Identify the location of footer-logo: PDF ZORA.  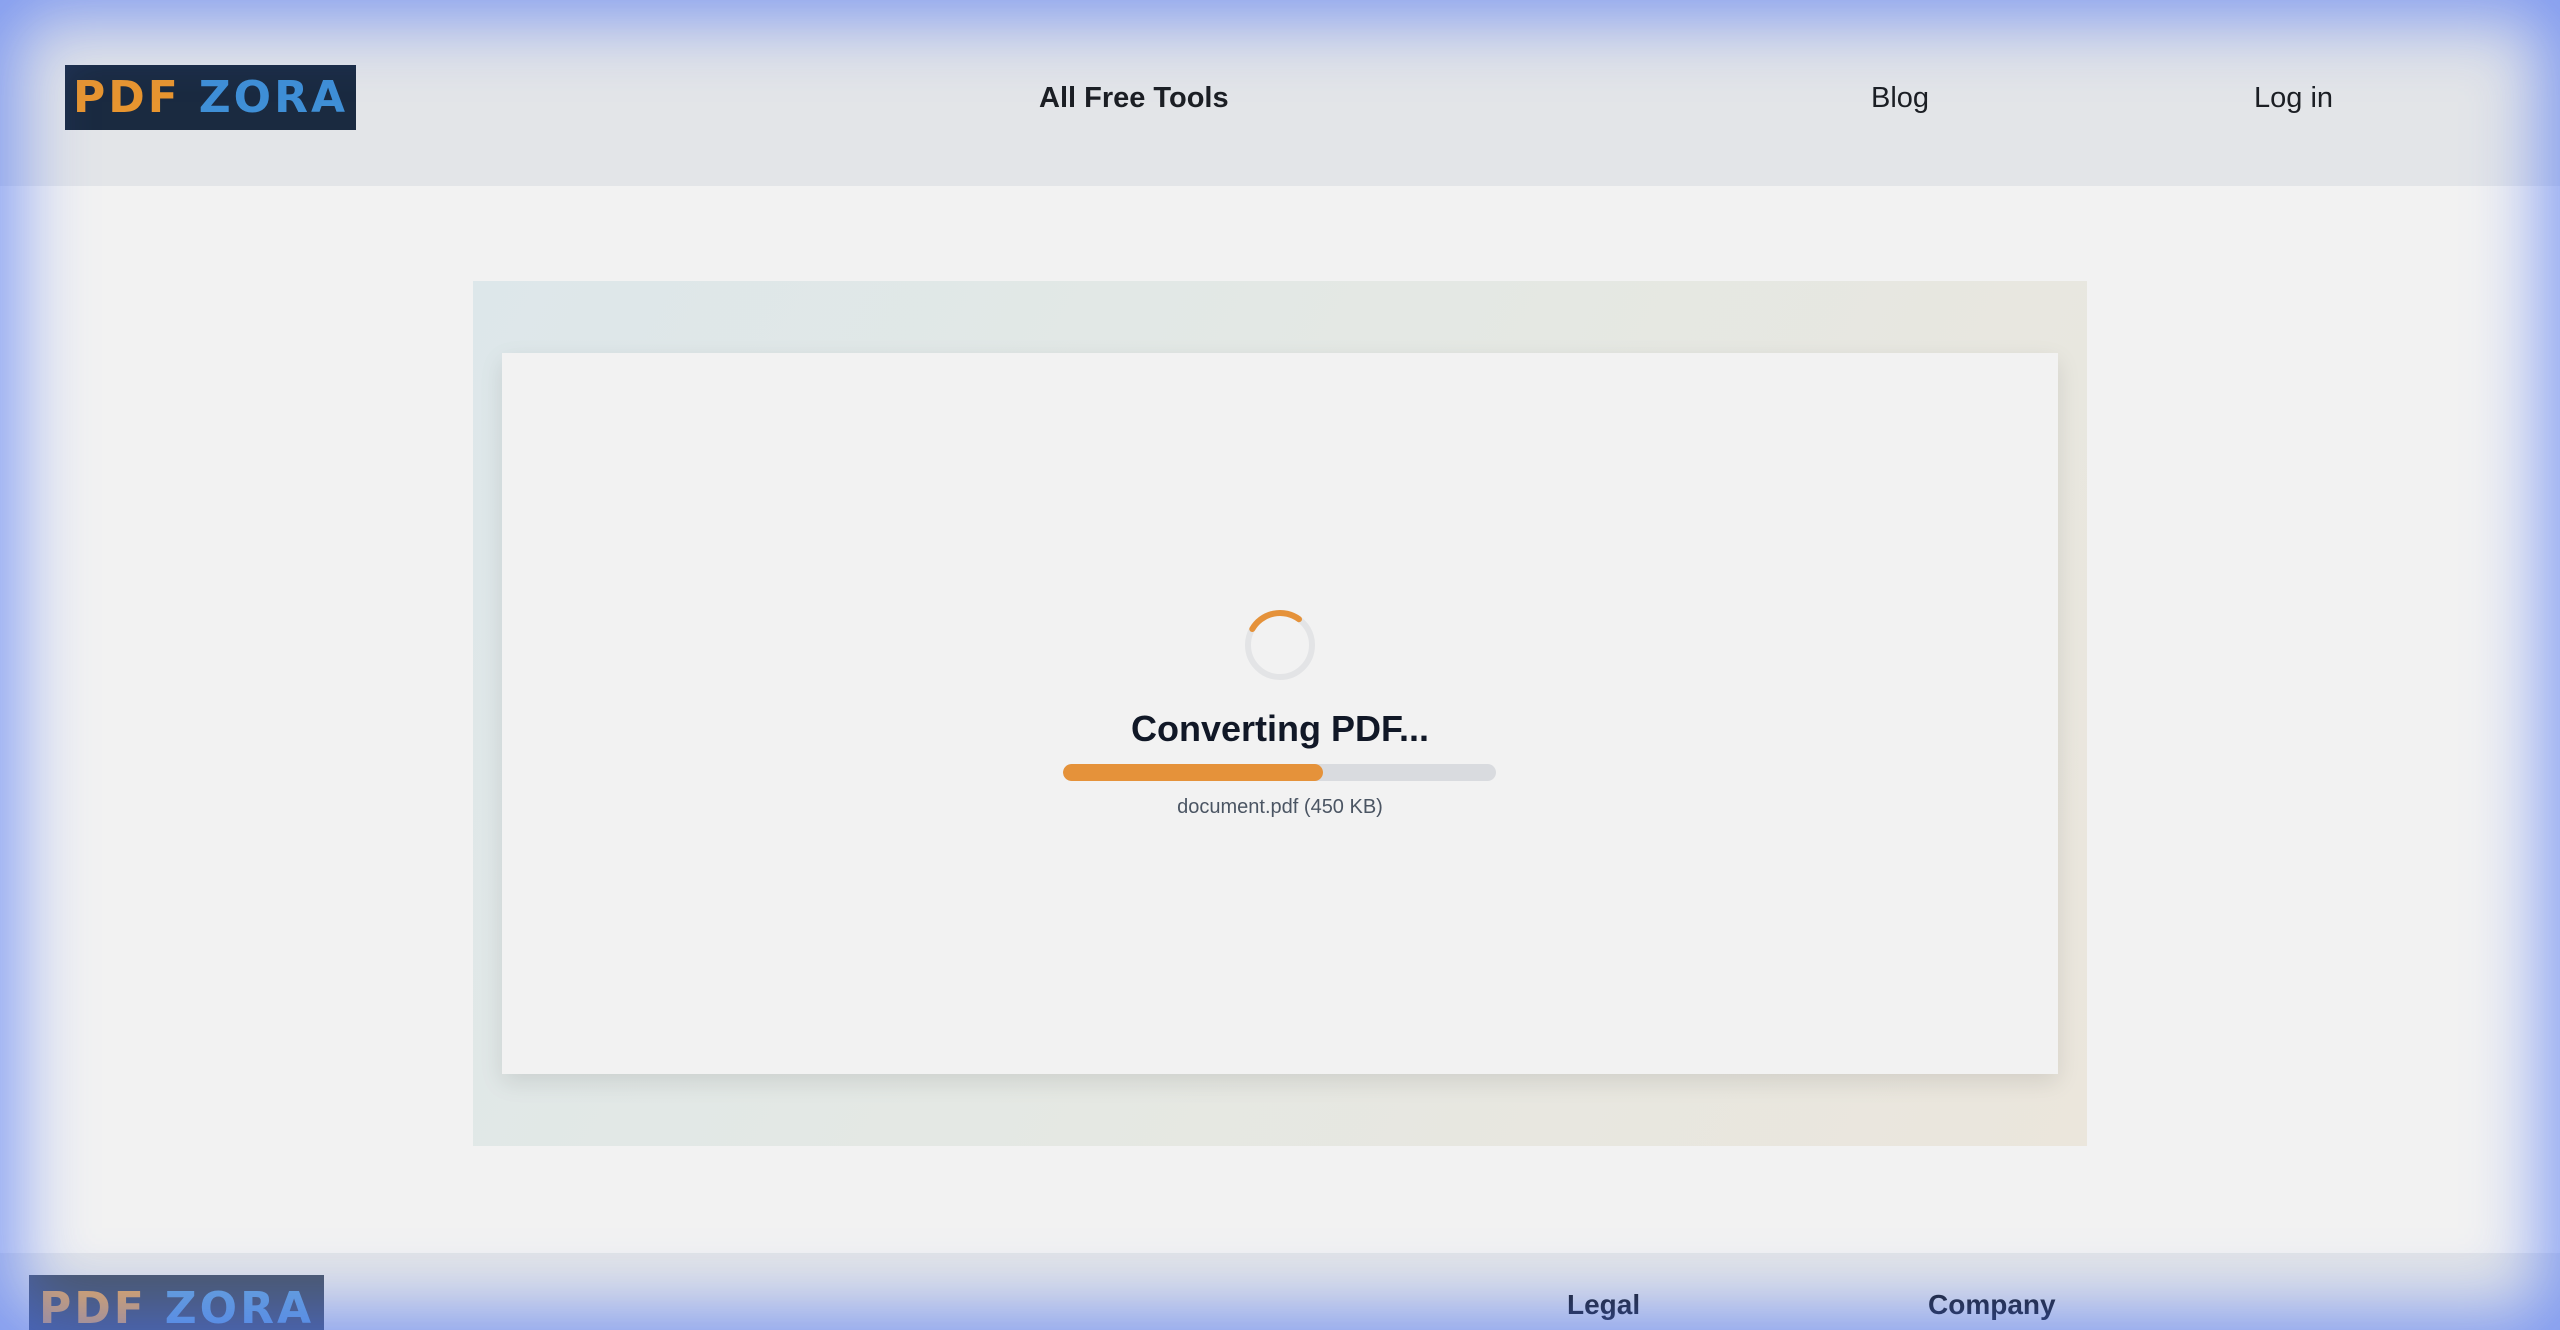
(176, 1302).